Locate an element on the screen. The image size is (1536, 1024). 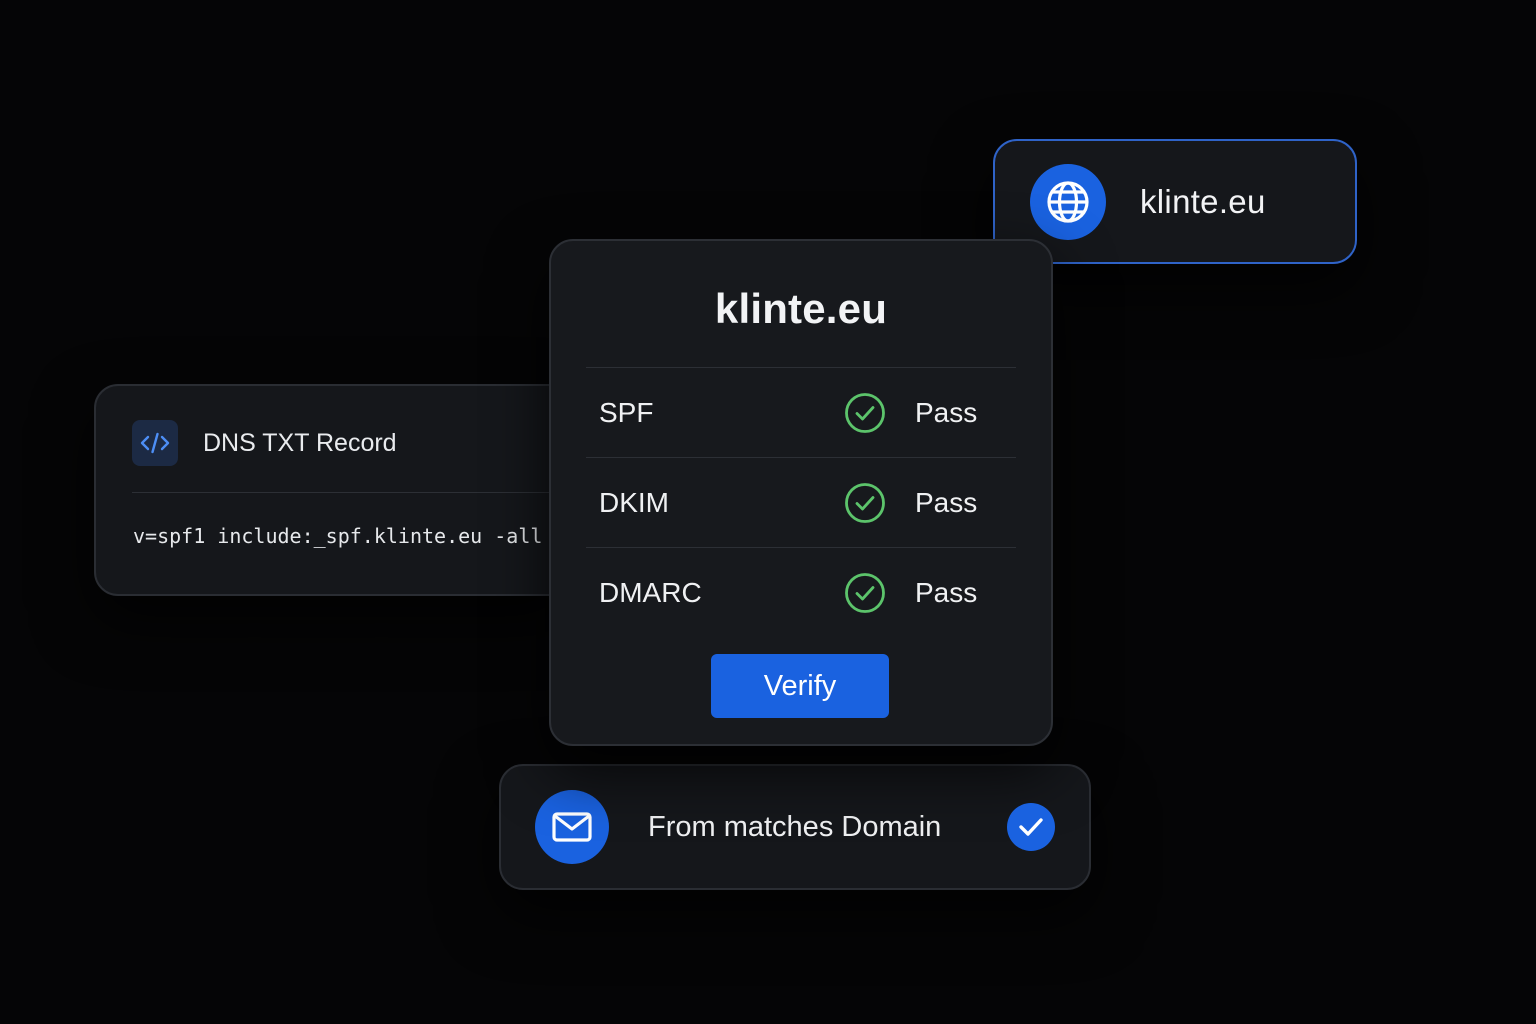
check-name: SPF is located at coordinates (626, 412).